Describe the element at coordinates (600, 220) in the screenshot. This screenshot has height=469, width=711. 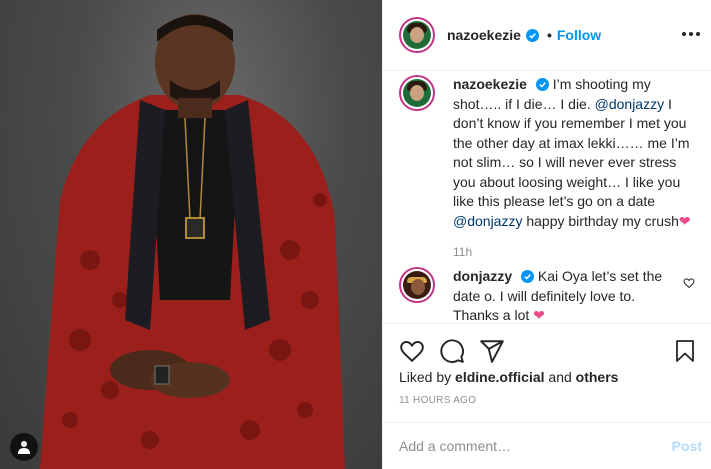
I see `caption-text-3: happy birthday my crush` at that location.